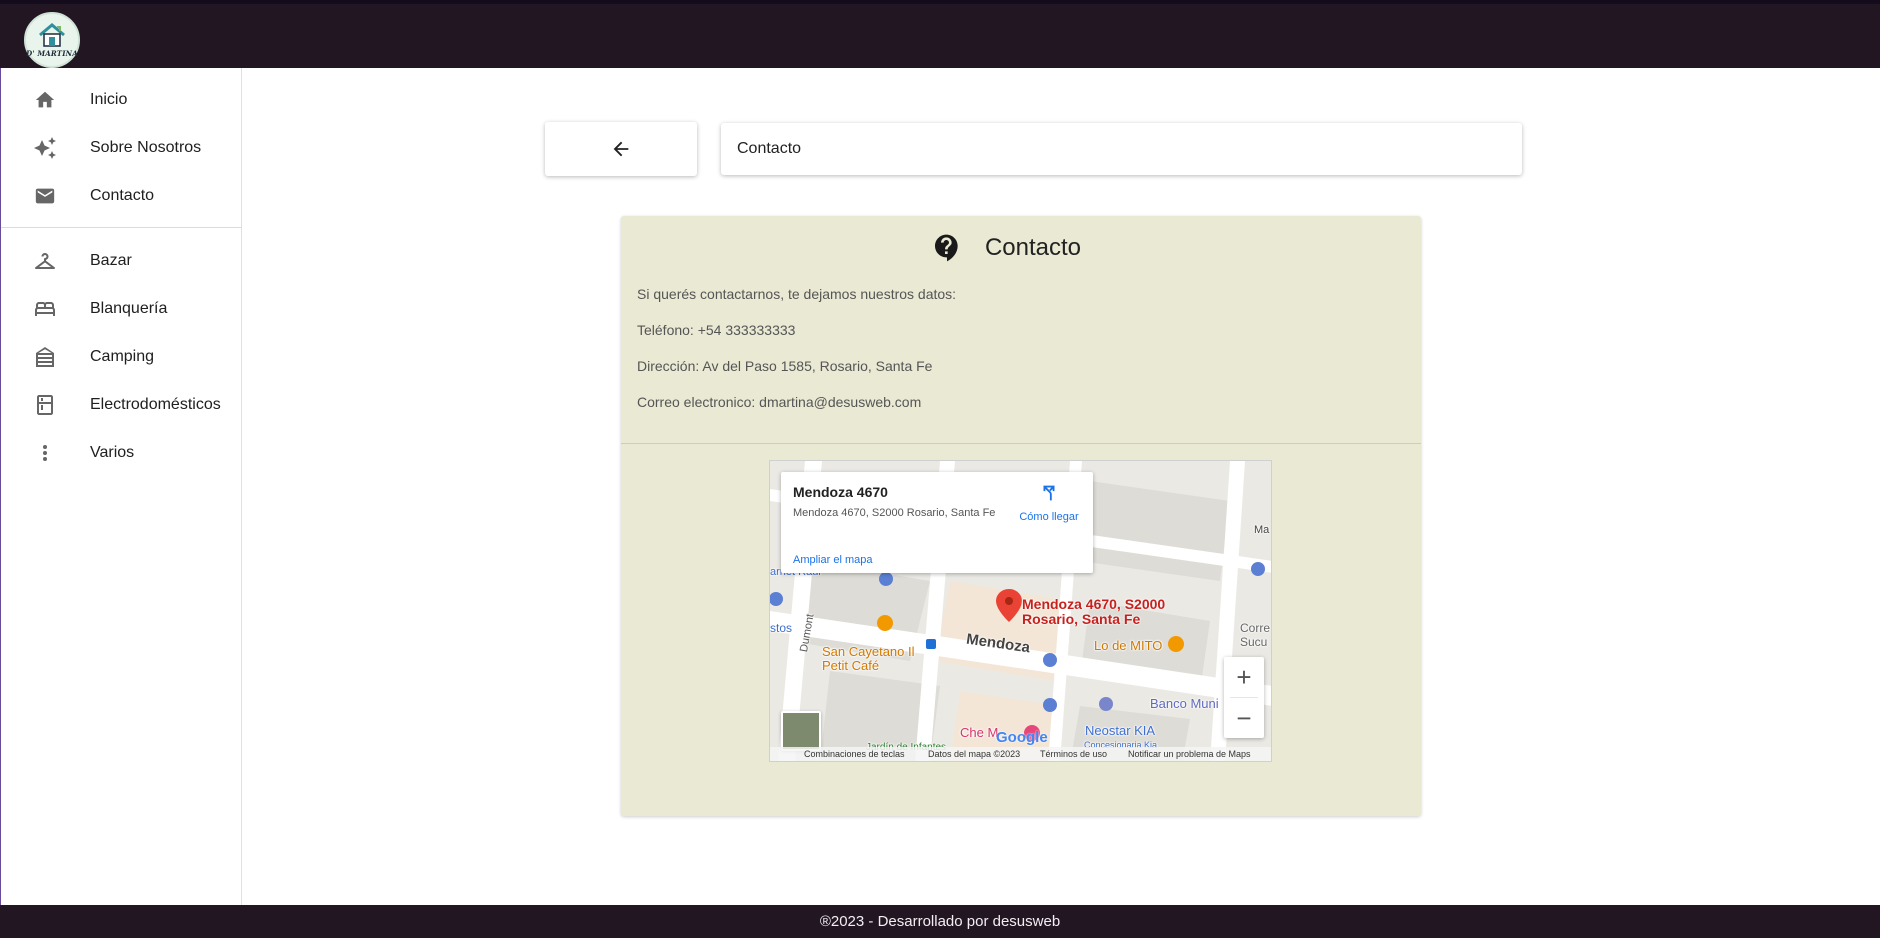  Describe the element at coordinates (894, 513) in the screenshot. I see `place-address: Mendoza 4670, S2000 Rosario, Santa Fe` at that location.